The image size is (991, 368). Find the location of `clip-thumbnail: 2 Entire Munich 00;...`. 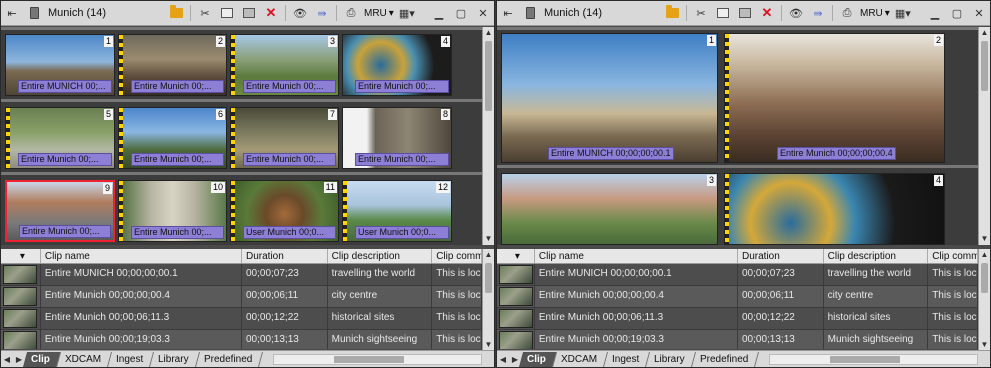

clip-thumbnail: 2 Entire Munich 00;... is located at coordinates (172, 65).